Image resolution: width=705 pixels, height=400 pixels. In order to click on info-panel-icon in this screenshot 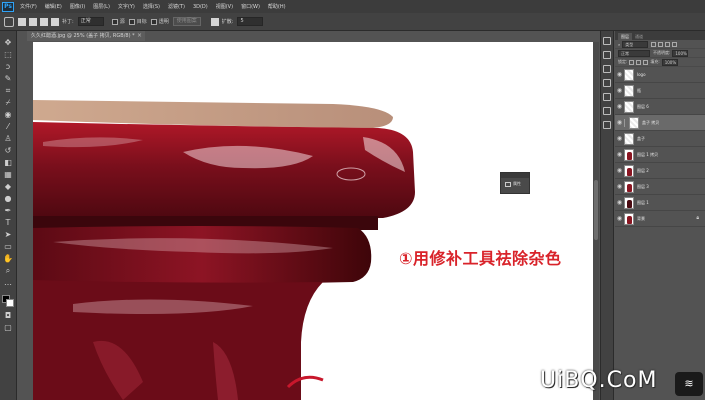, I will do `click(607, 125)`.